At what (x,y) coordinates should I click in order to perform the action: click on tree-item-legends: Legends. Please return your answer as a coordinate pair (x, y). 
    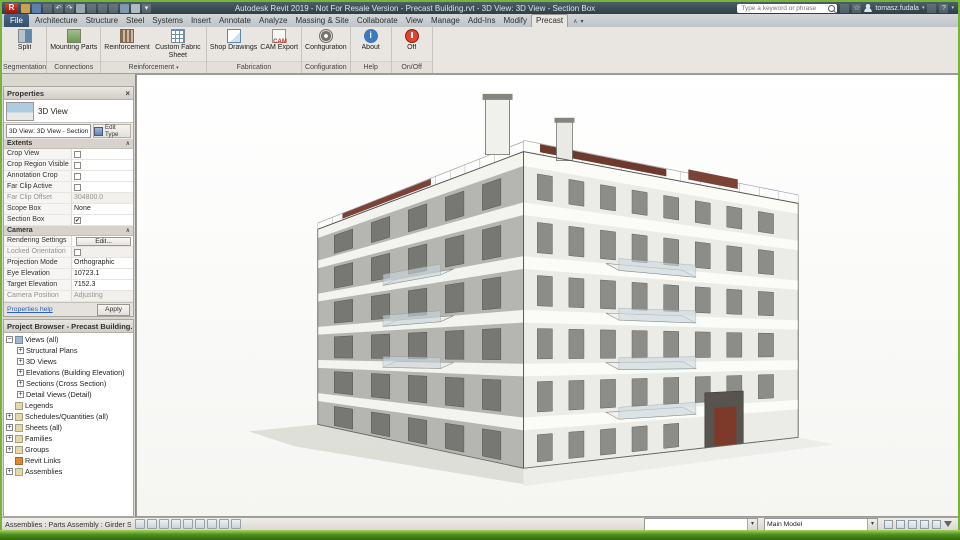
    Looking at the image, I should click on (69, 405).